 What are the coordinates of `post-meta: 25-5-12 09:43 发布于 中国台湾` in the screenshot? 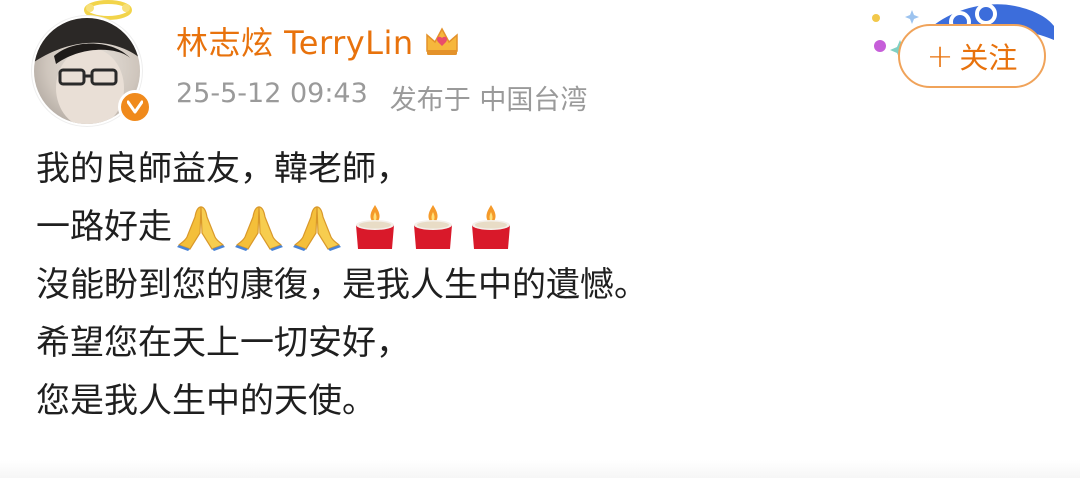 It's located at (381, 97).